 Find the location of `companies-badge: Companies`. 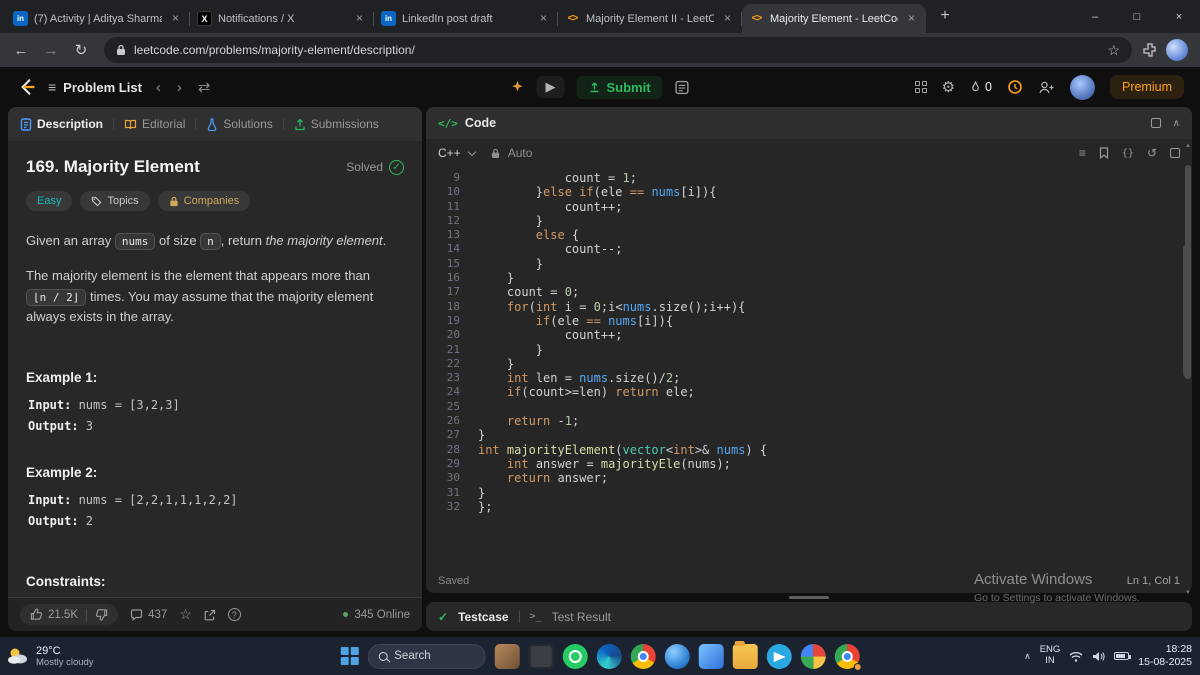

companies-badge: Companies is located at coordinates (204, 201).